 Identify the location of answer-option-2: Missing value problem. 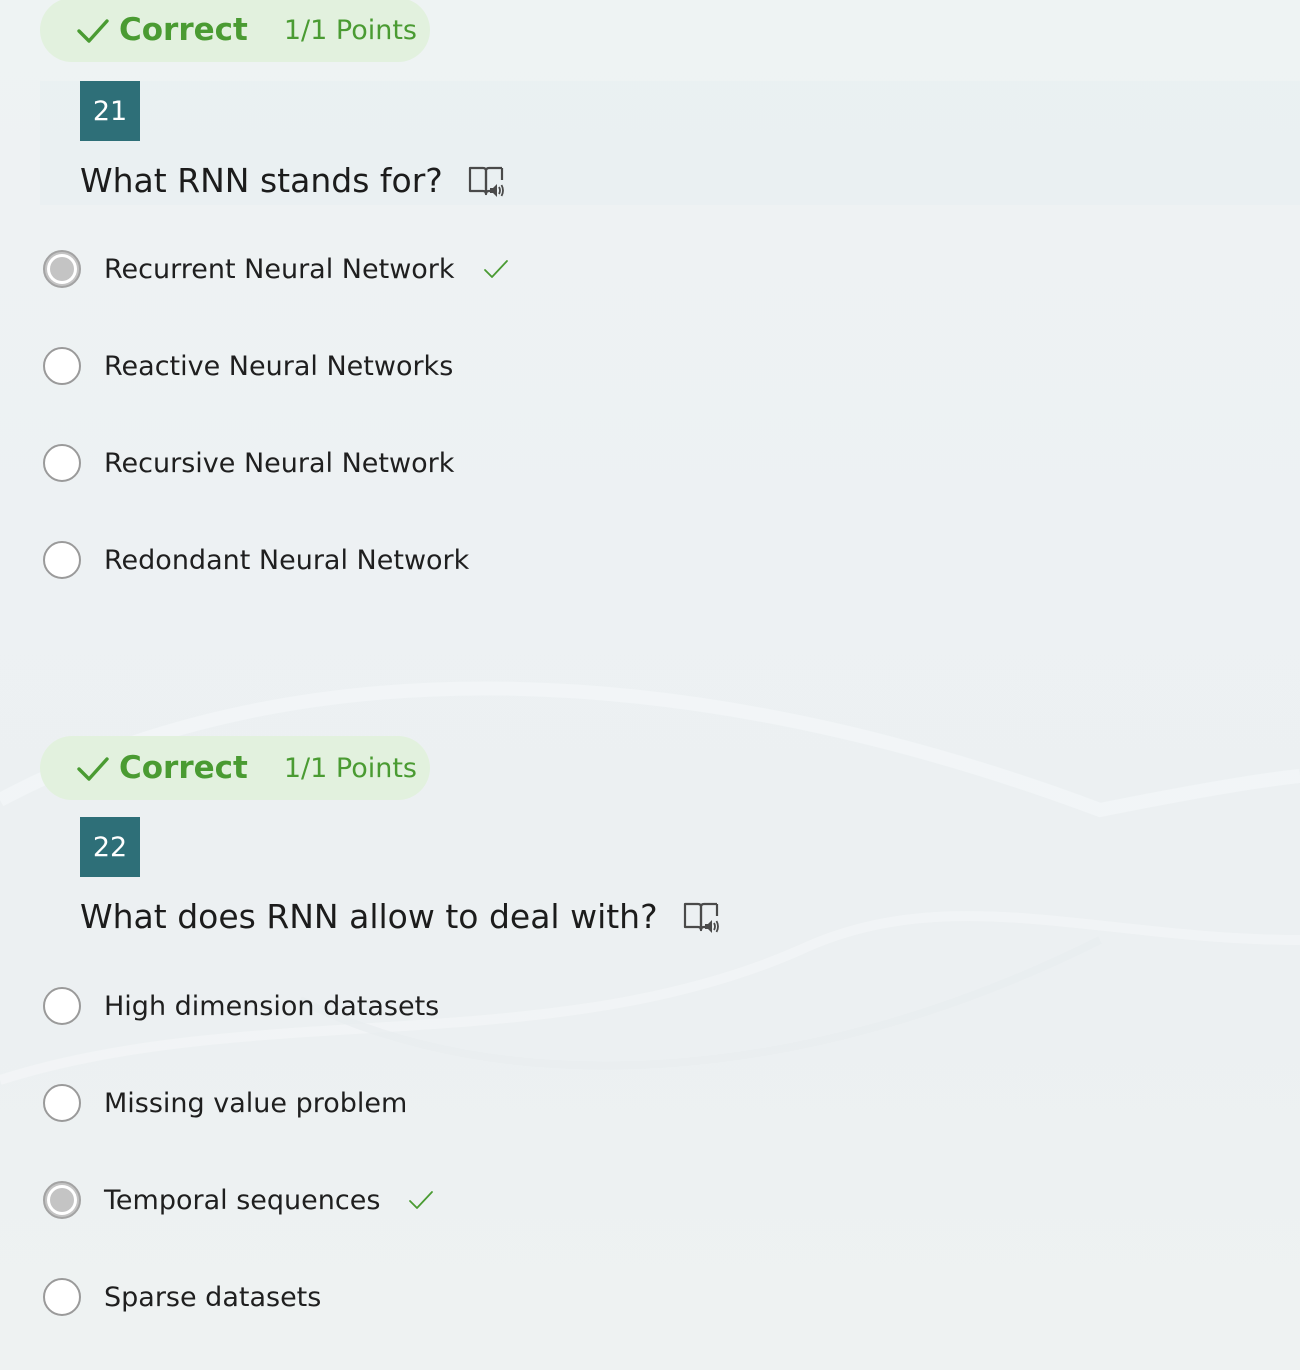
(225, 1103).